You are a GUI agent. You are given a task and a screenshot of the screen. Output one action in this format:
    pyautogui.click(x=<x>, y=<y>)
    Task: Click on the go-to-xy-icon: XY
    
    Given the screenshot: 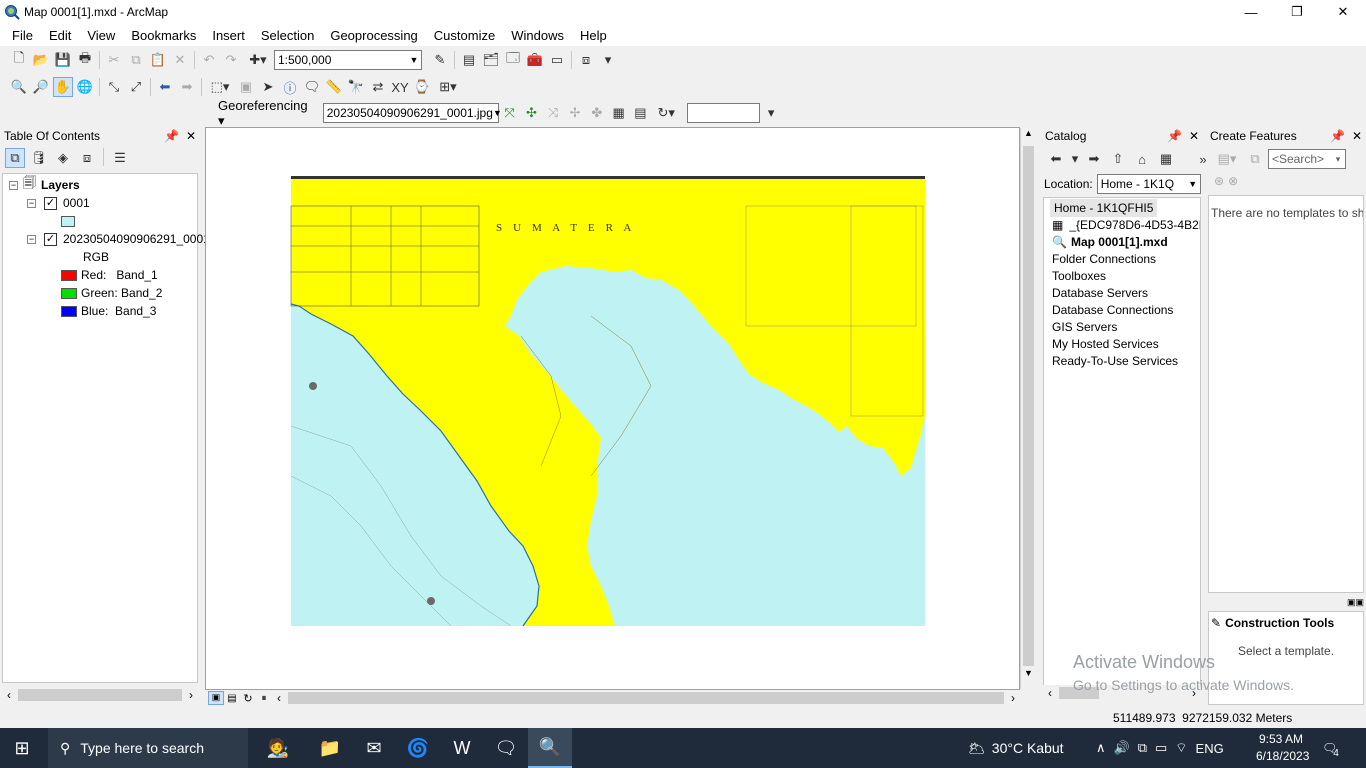 What is the action you would take?
    pyautogui.click(x=400, y=87)
    